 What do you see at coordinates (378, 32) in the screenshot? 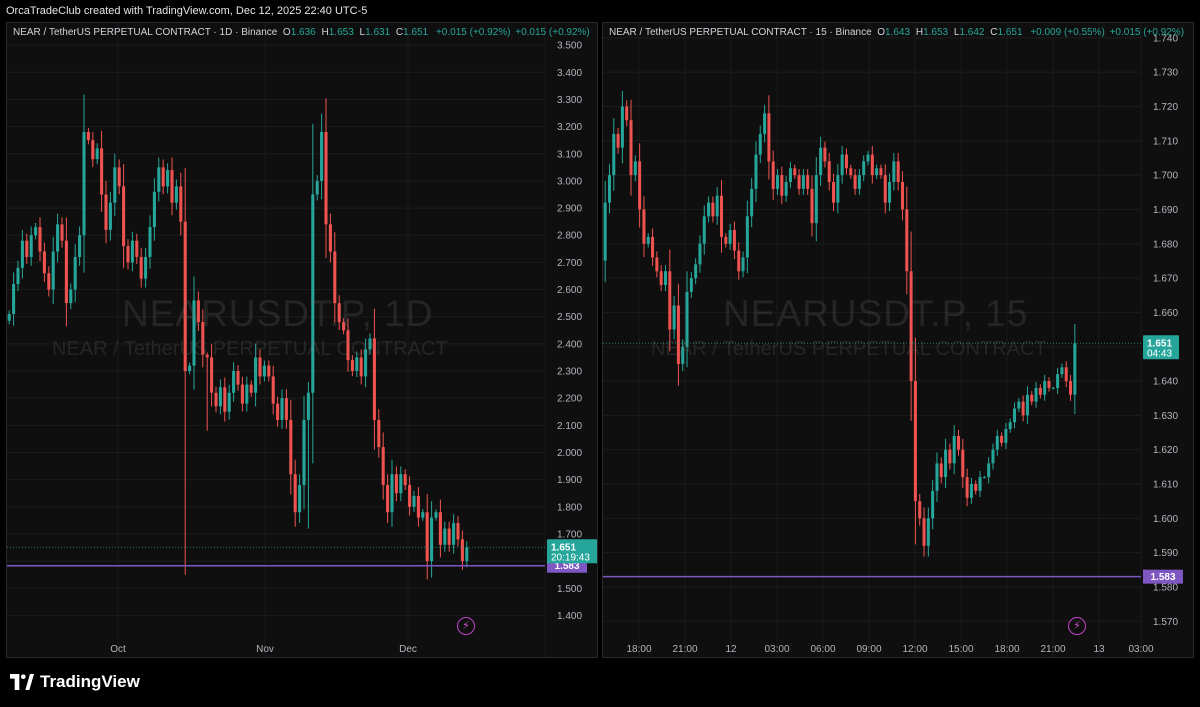
I see `low-value: 1.631` at bounding box center [378, 32].